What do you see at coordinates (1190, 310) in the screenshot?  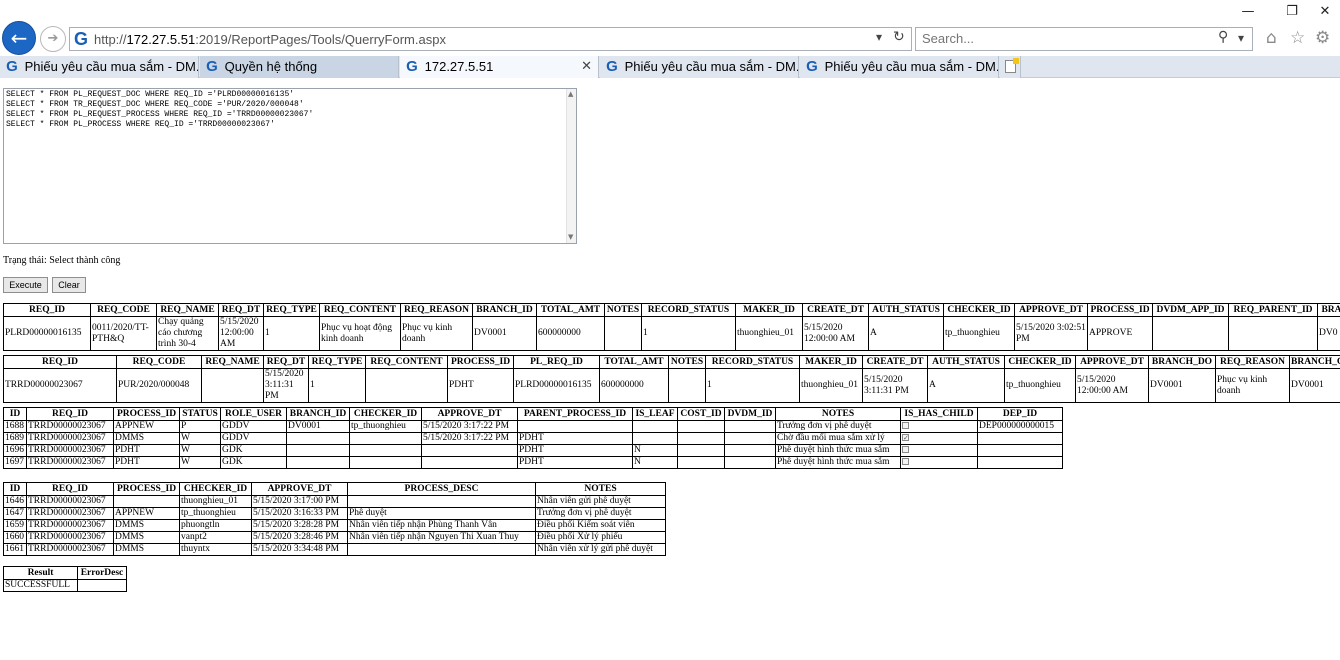 I see `column-header: DVDM_APP_ID` at bounding box center [1190, 310].